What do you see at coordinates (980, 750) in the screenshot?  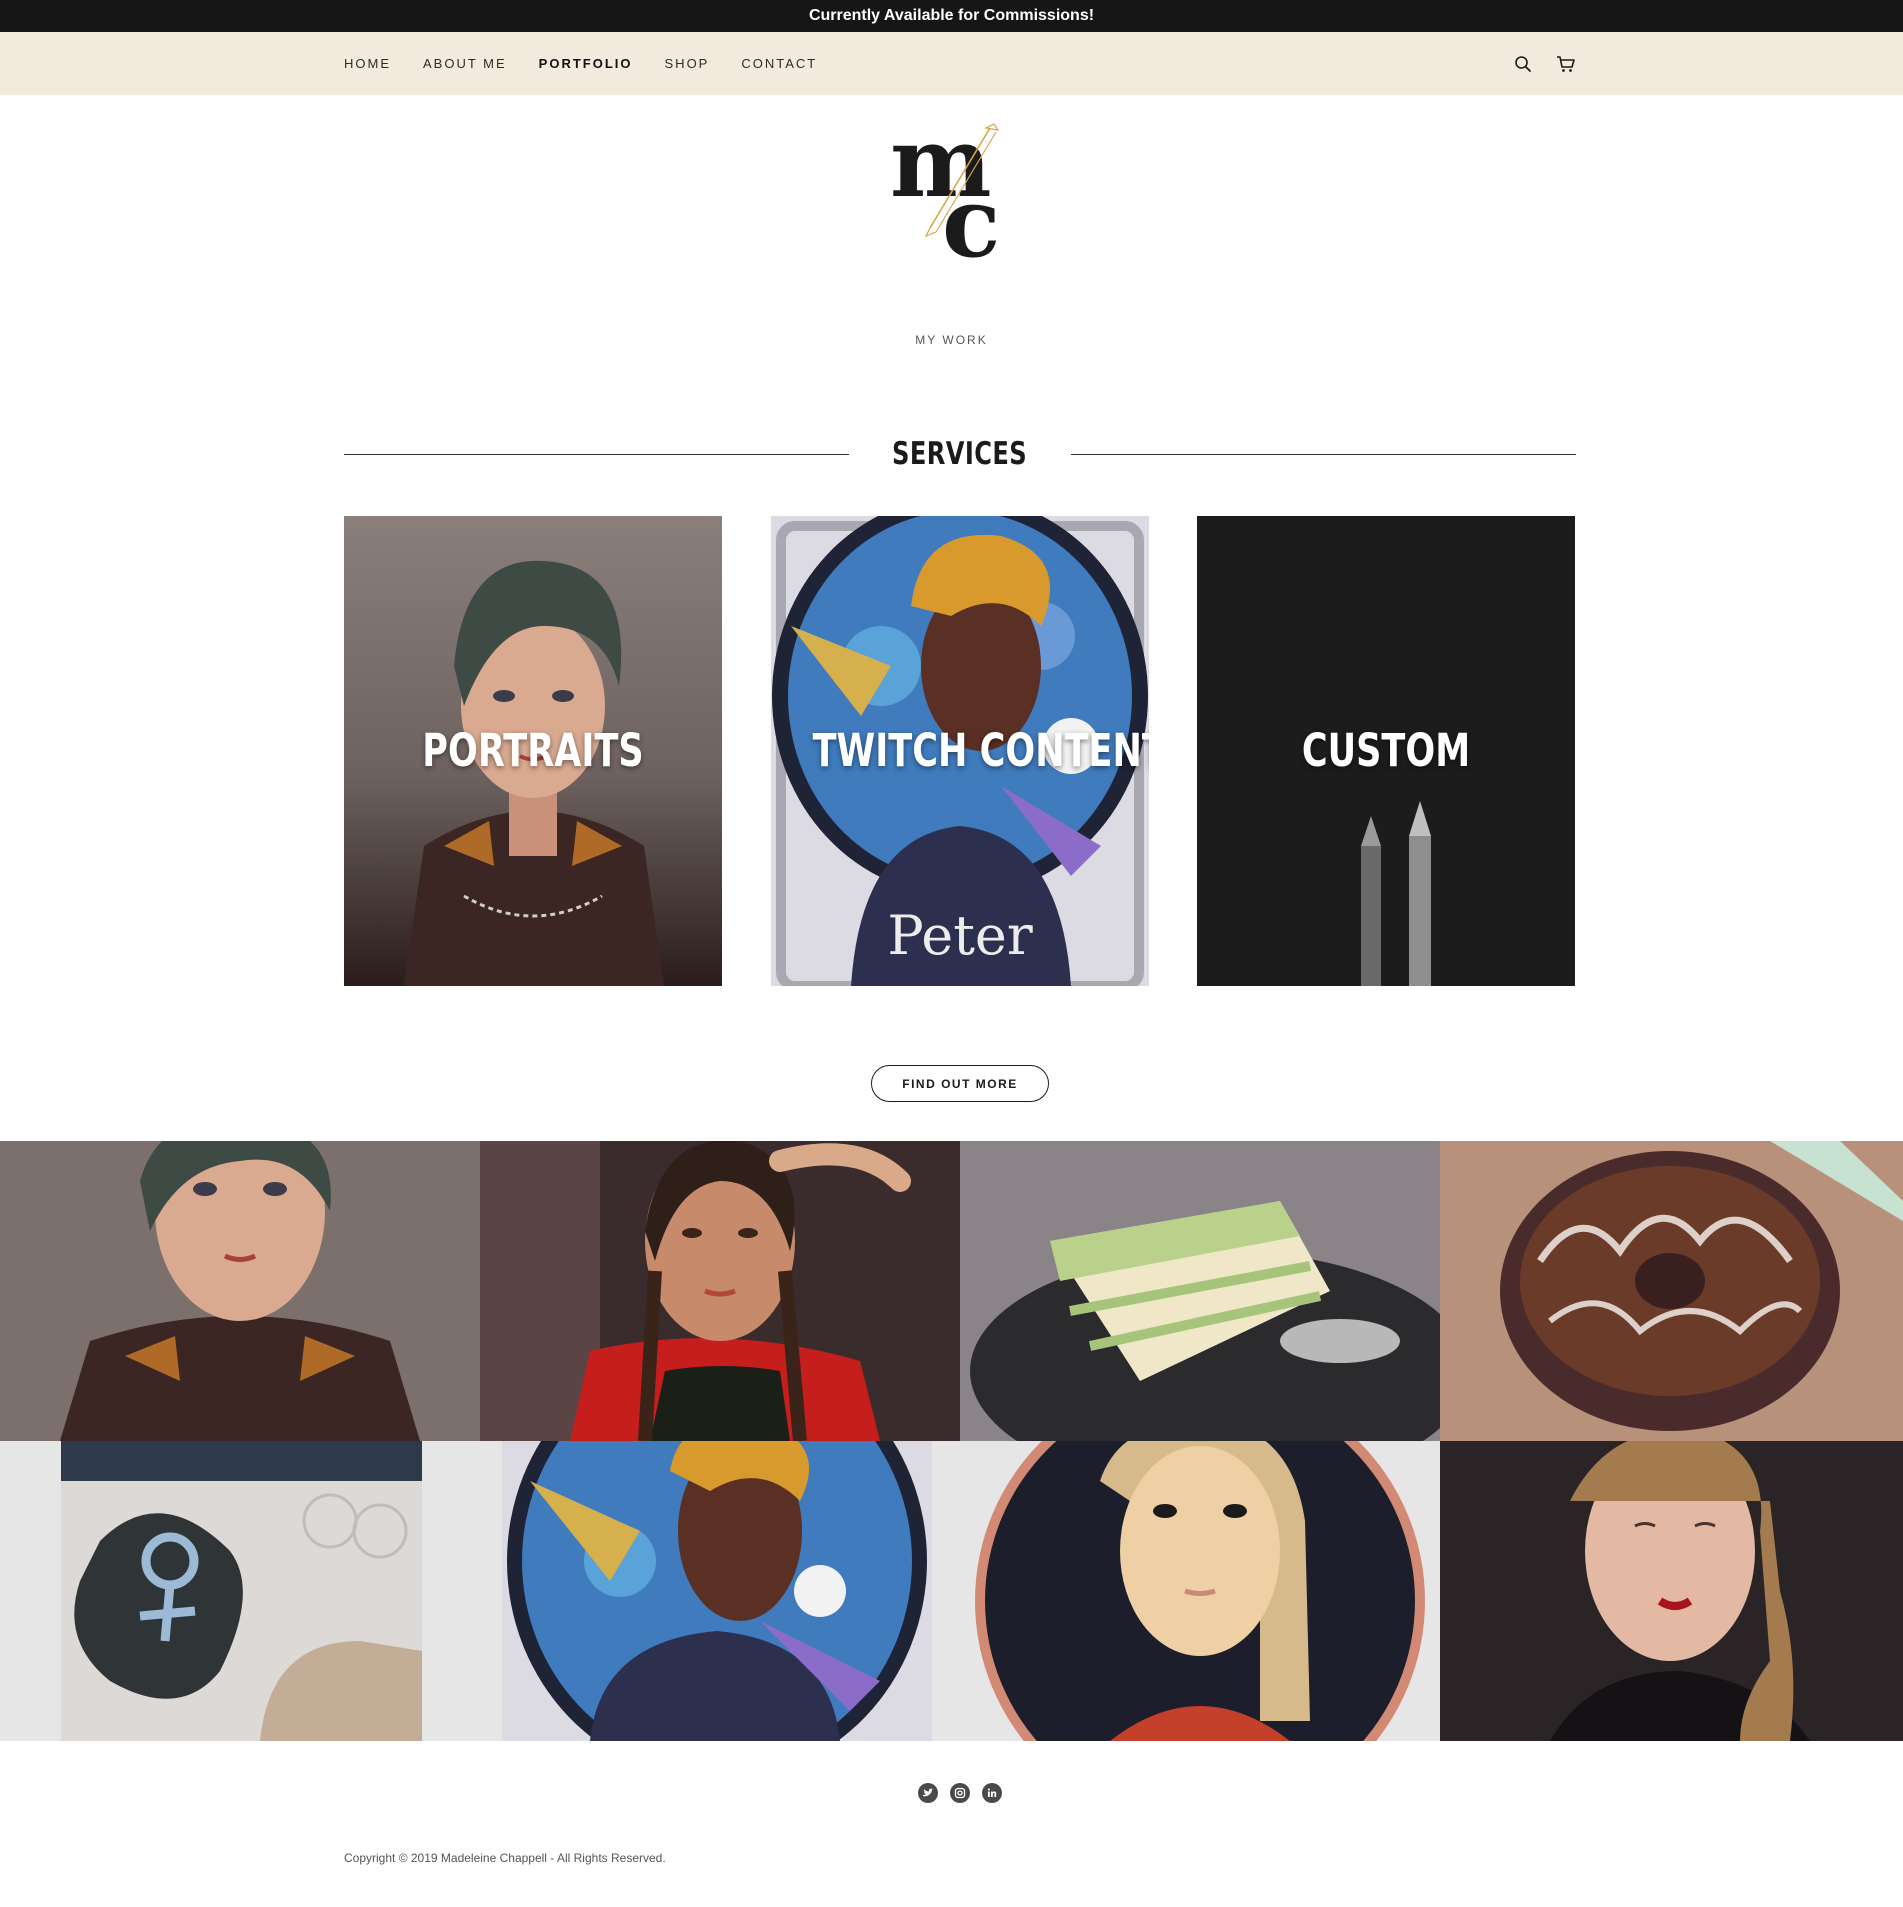 I see `card-title-twitch: TWITCH CONTENT` at bounding box center [980, 750].